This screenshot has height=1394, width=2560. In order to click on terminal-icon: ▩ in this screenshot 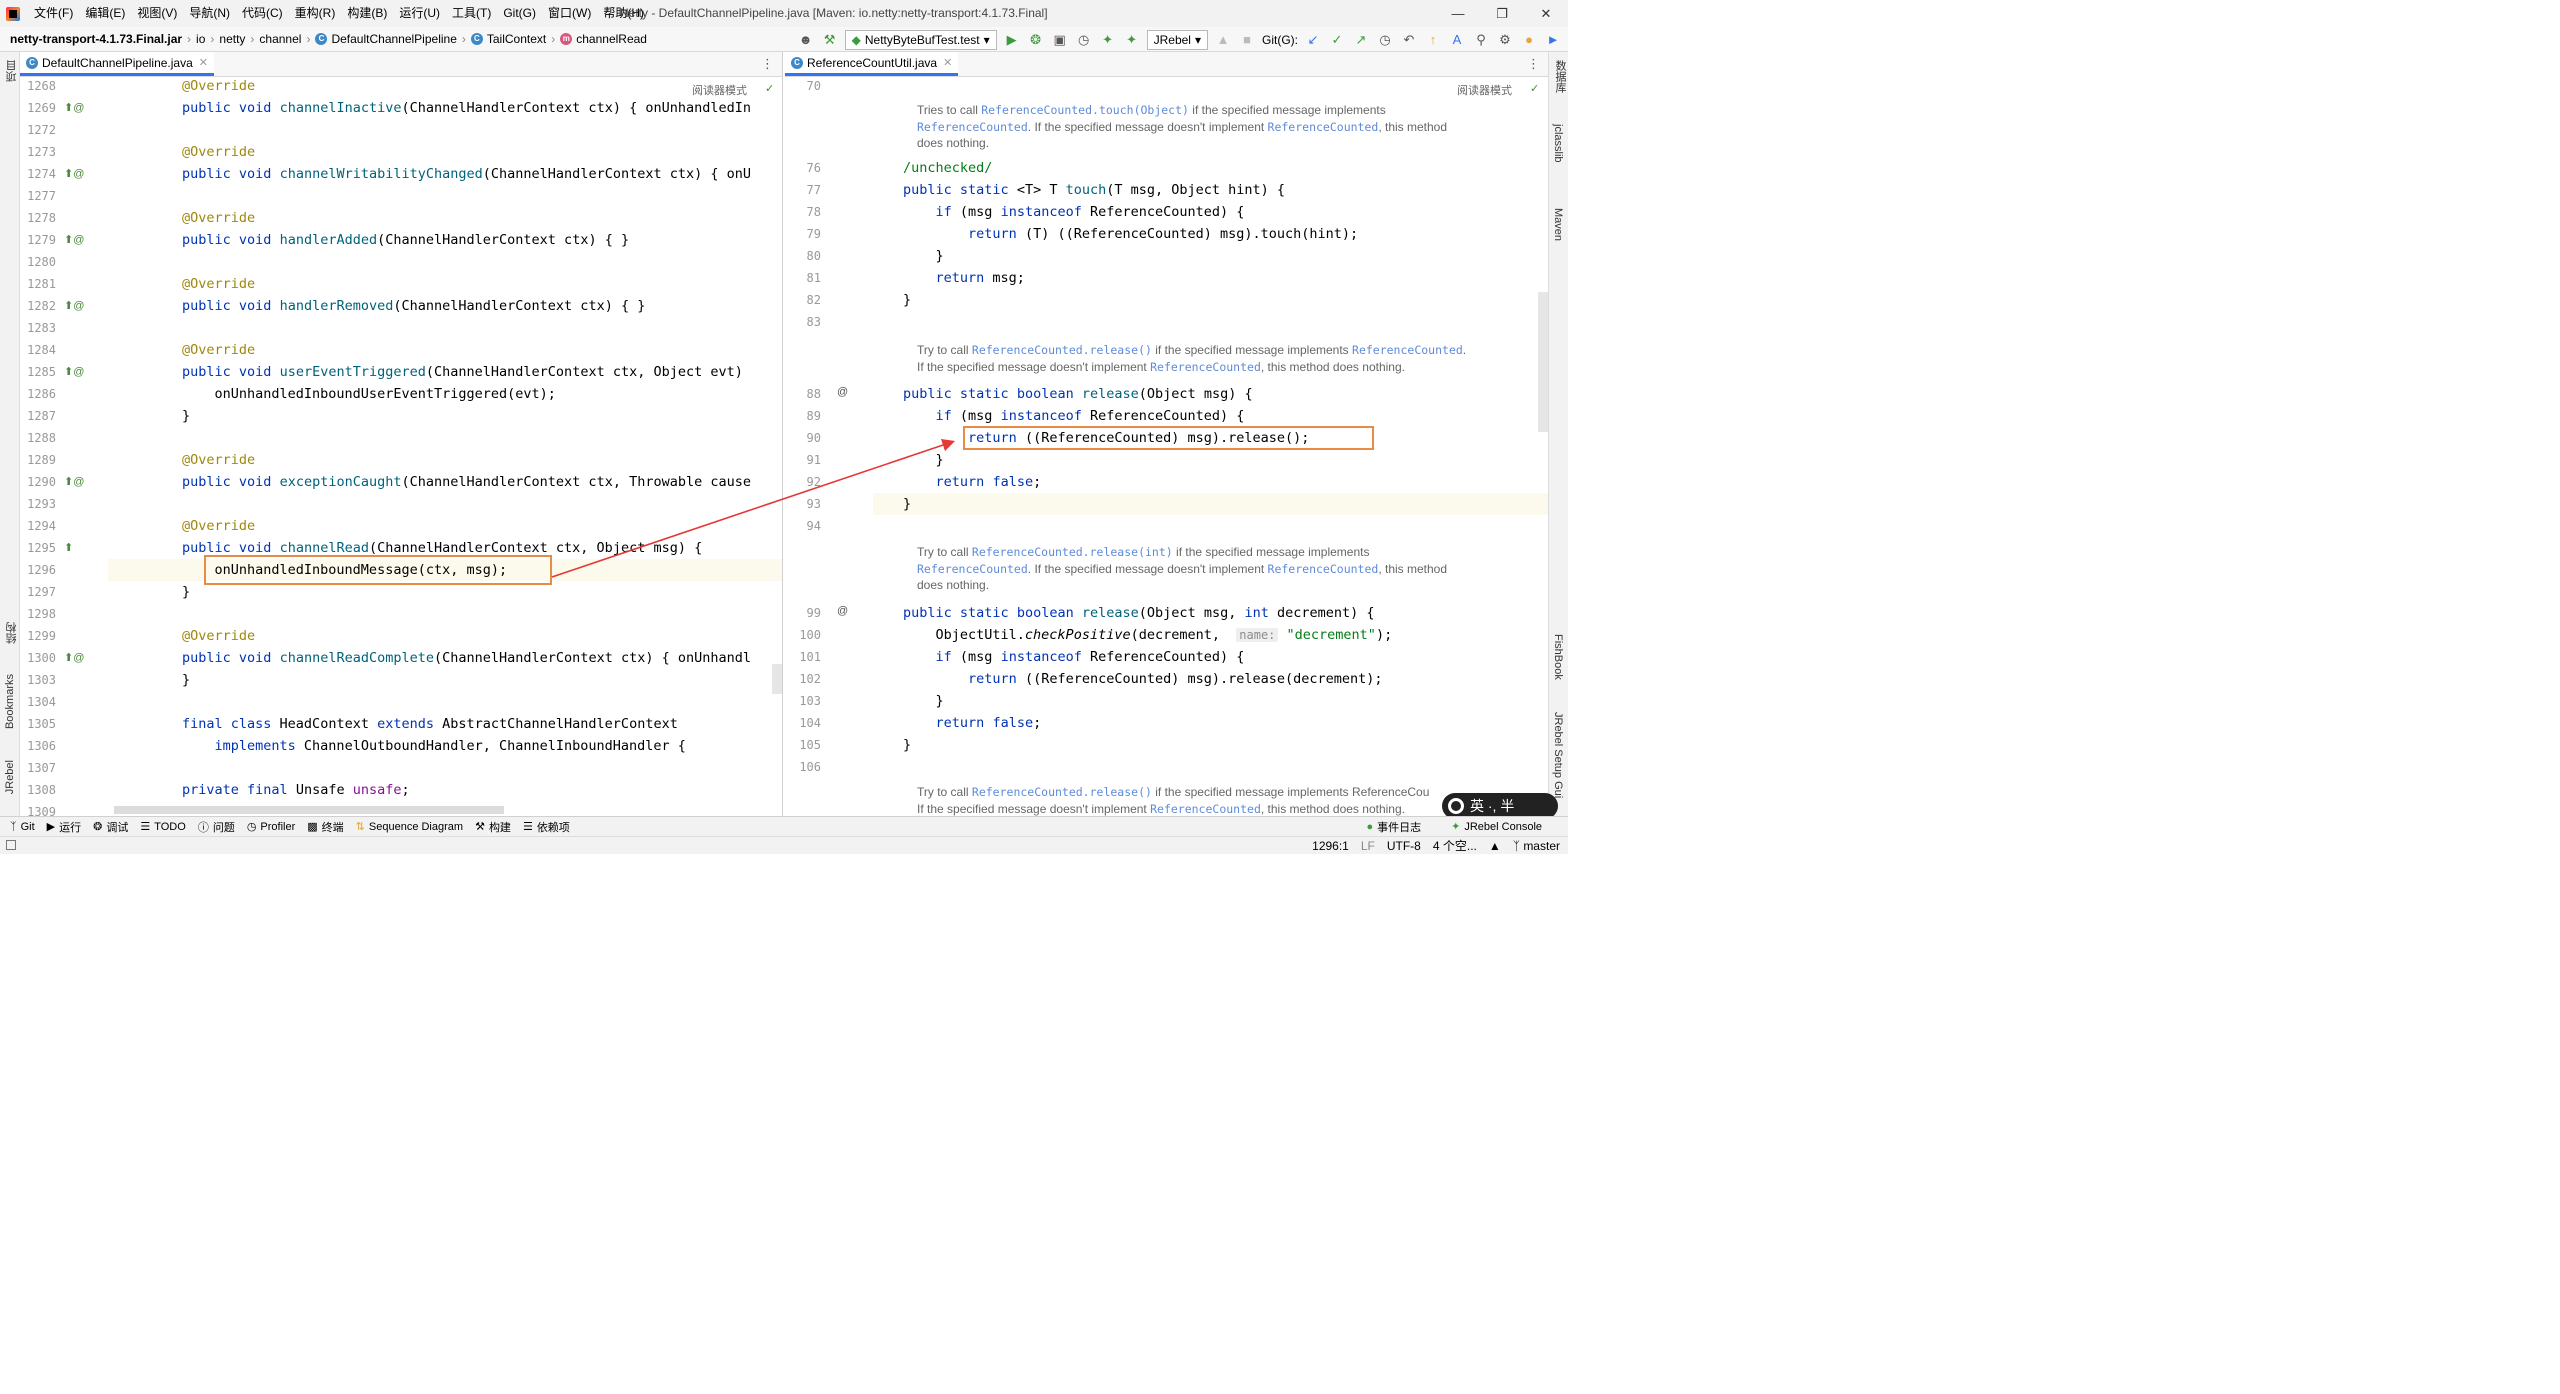, I will do `click(312, 827)`.